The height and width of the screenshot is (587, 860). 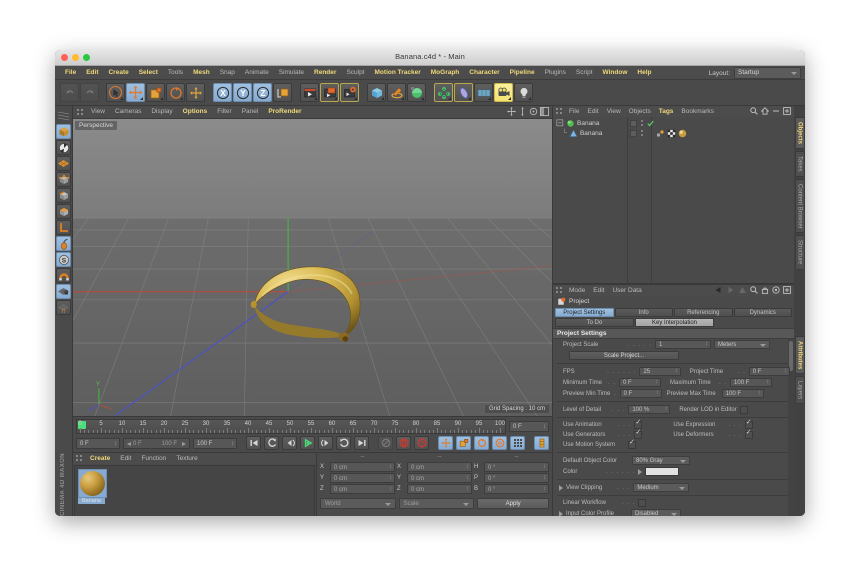 What do you see at coordinates (574, 111) in the screenshot?
I see `om-menu-file: File` at bounding box center [574, 111].